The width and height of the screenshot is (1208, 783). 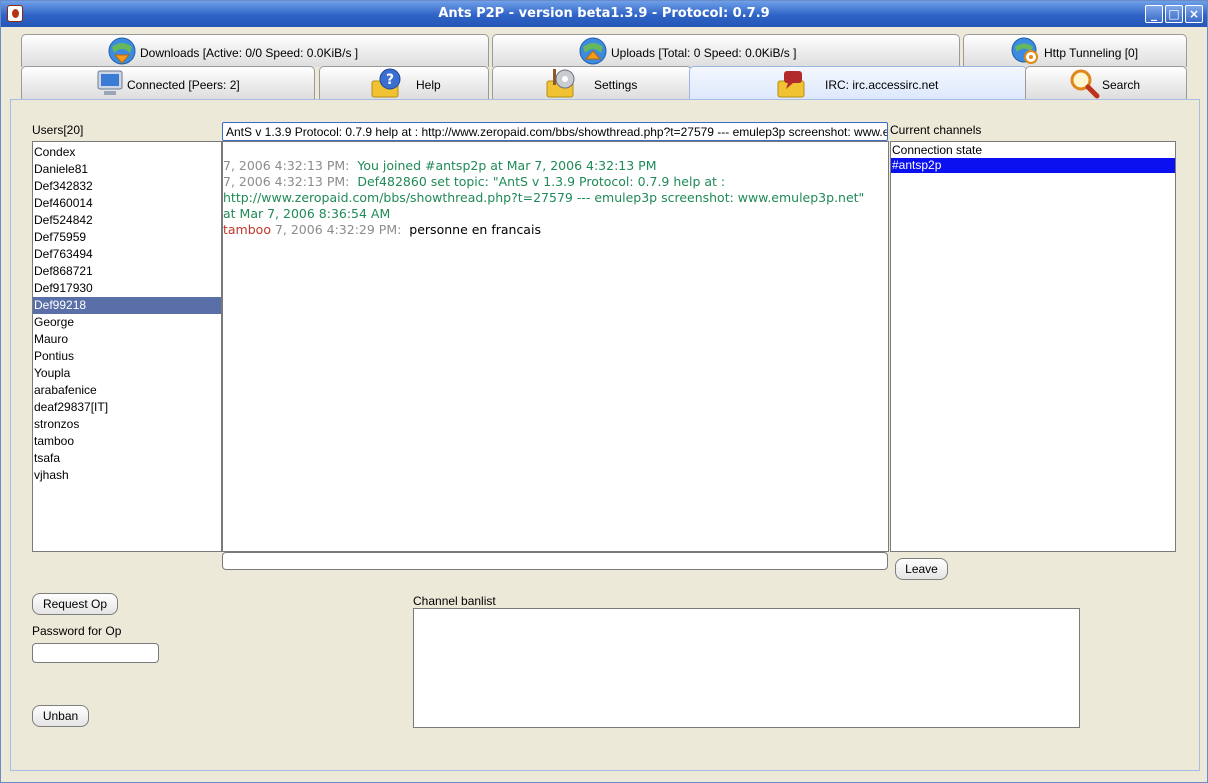 What do you see at coordinates (127, 356) in the screenshot?
I see `user-list-item: Pontius` at bounding box center [127, 356].